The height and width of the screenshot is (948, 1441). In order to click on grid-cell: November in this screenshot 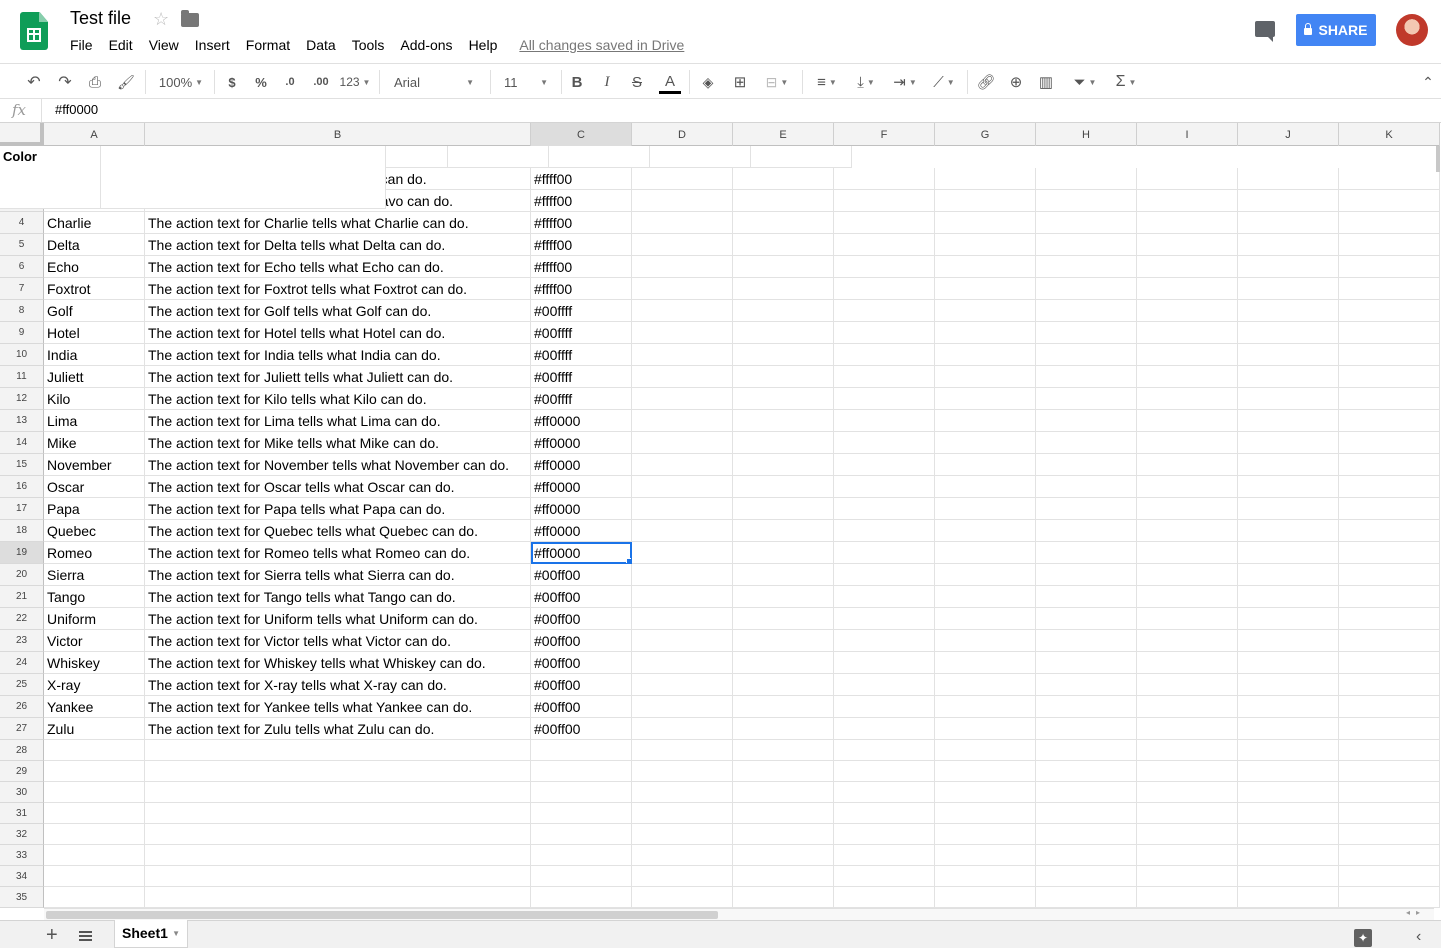, I will do `click(94, 465)`.